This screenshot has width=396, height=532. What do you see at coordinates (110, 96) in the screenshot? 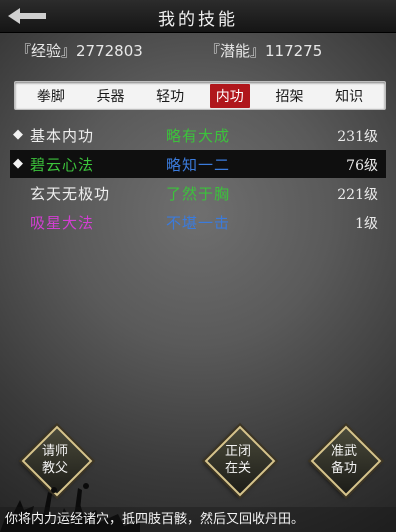
I see `tab-weapon: 兵器` at bounding box center [110, 96].